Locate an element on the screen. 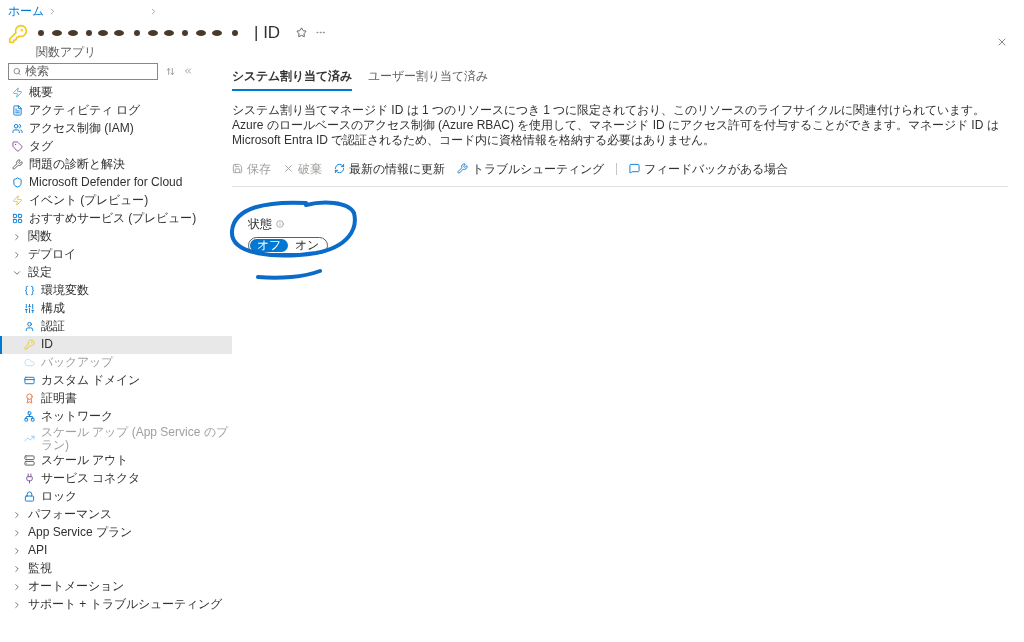 Image resolution: width=1024 pixels, height=642 pixels. close-icon is located at coordinates (1002, 42).